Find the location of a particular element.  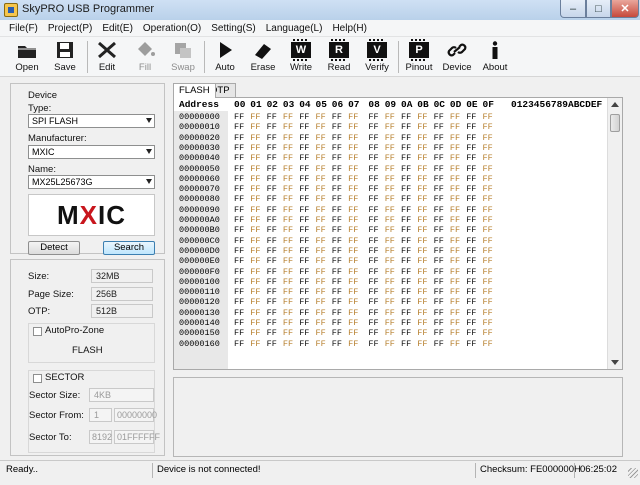

auto-button: Auto is located at coordinates (225, 57).